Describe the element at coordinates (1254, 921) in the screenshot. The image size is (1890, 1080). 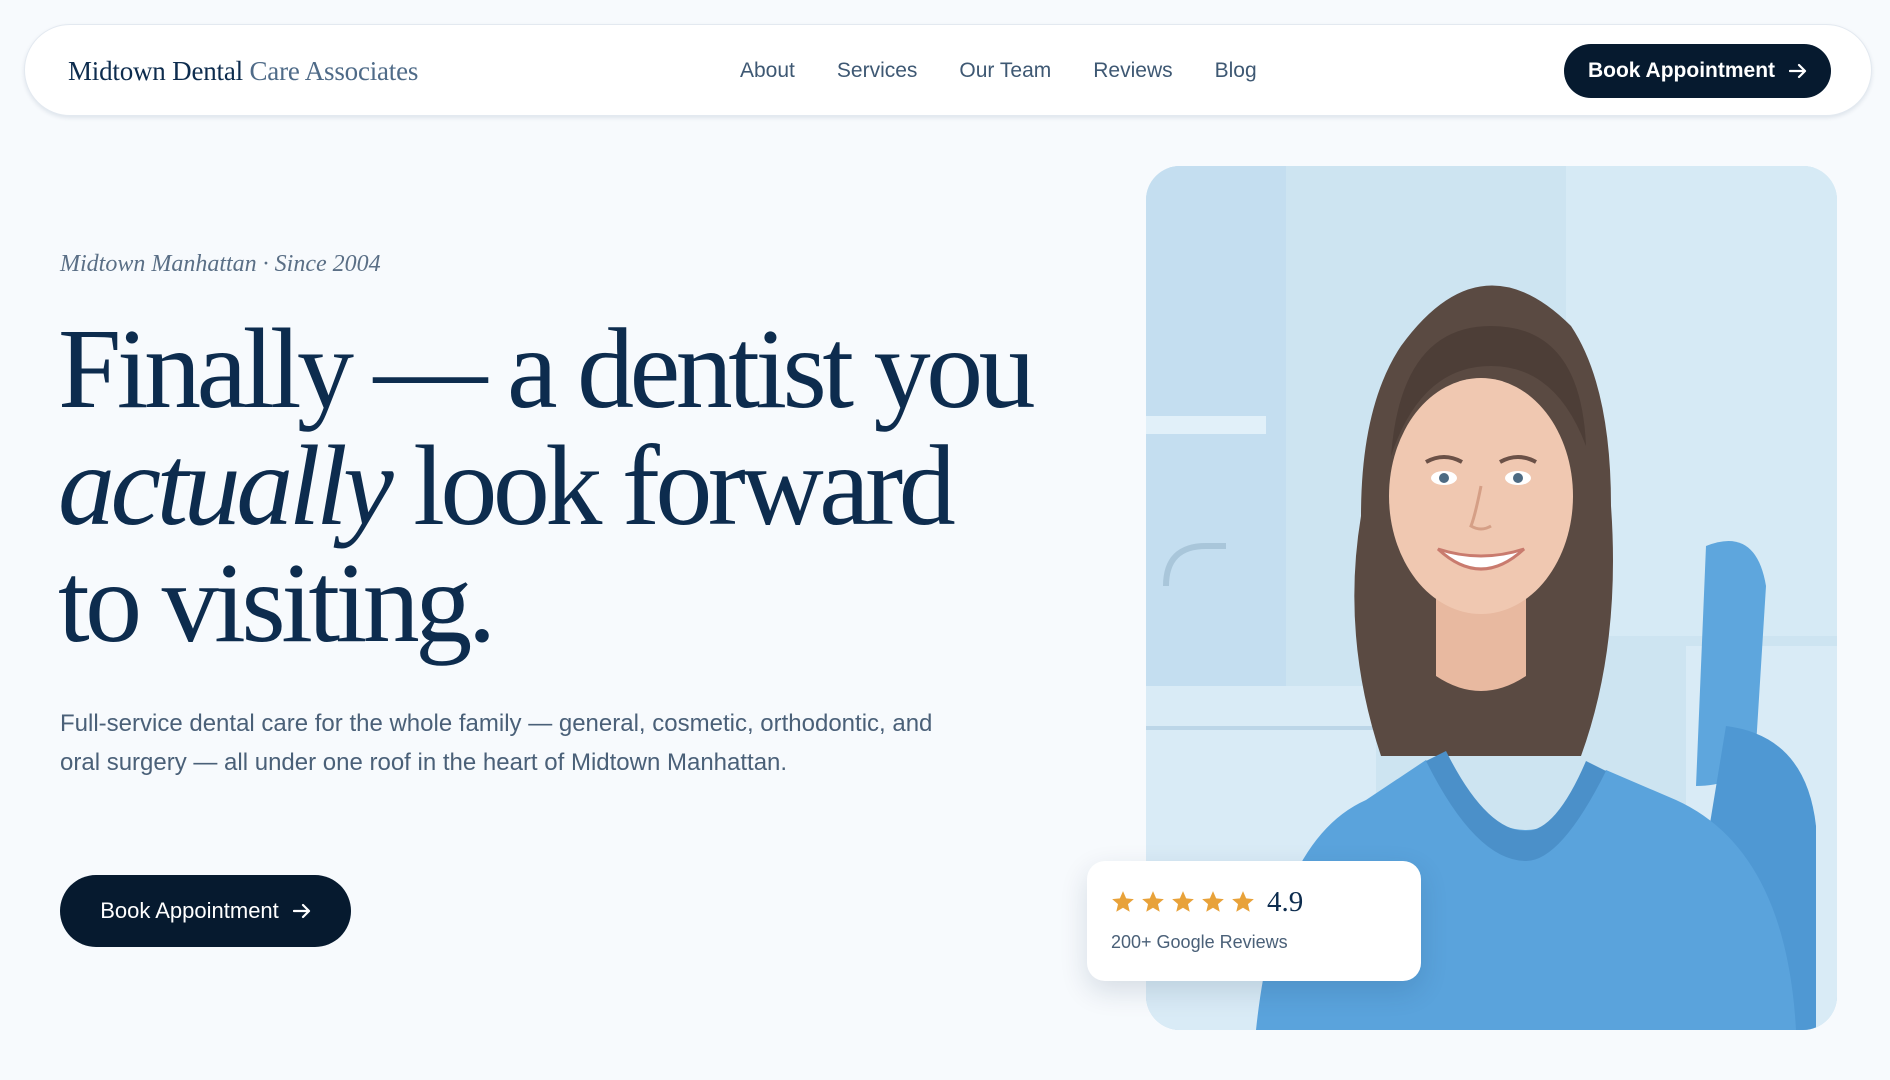
I see `rating-card: 4.9 200+ Google Reviews` at that location.